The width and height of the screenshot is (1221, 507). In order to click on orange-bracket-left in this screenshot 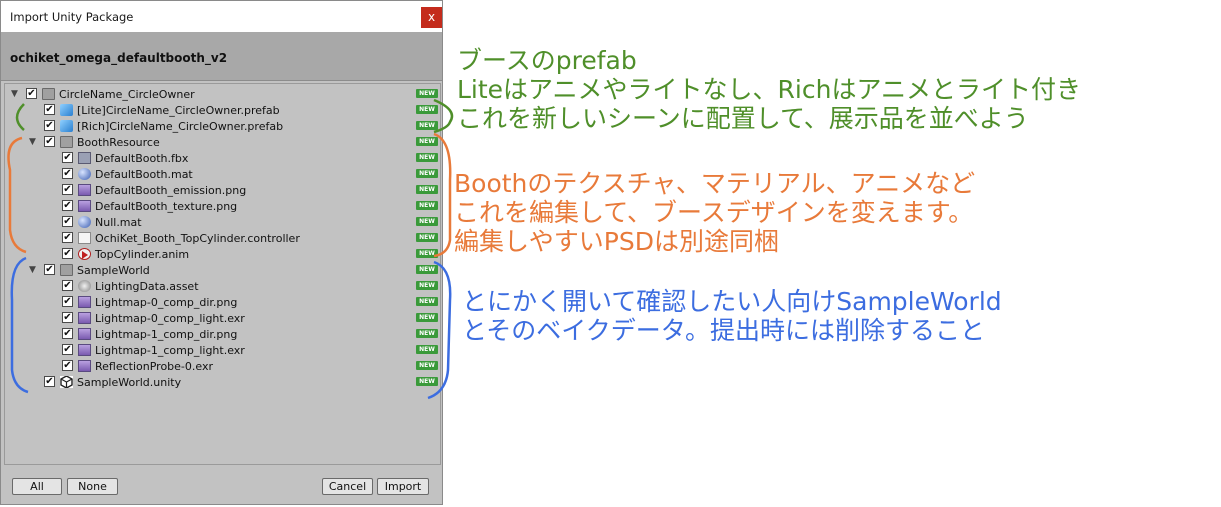, I will do `click(17, 195)`.